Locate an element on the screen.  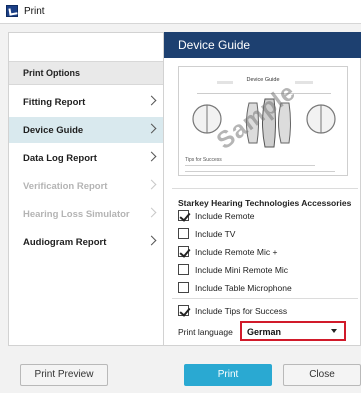
title-bar: Print is located at coordinates (180, 12).